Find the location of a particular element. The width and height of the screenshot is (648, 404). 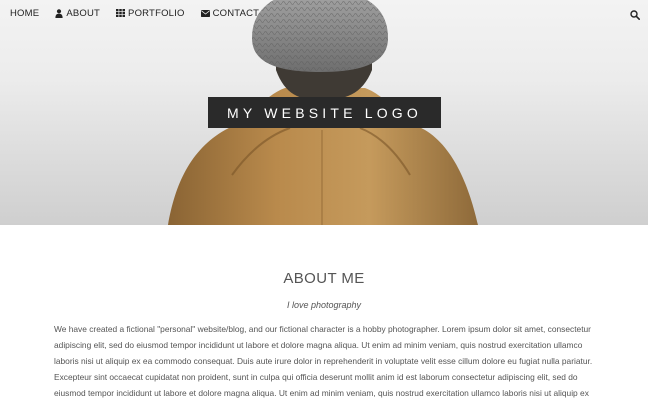

nav-portfolio-label: PORTFOLIO is located at coordinates (156, 13).